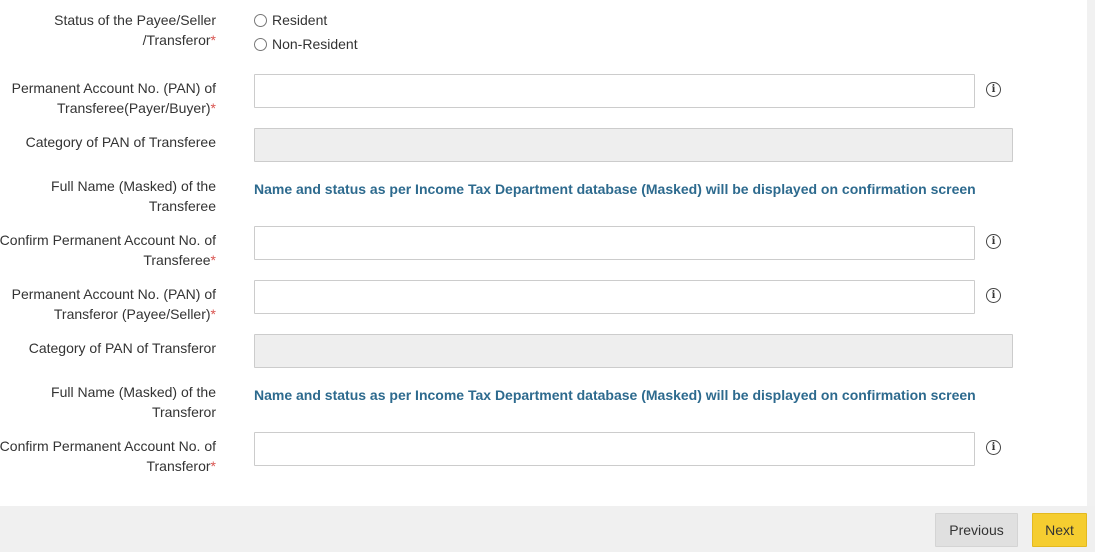  Describe the element at coordinates (133, 186) in the screenshot. I see `name-transferee-label-line1: Full Name (Masked) of the` at that location.